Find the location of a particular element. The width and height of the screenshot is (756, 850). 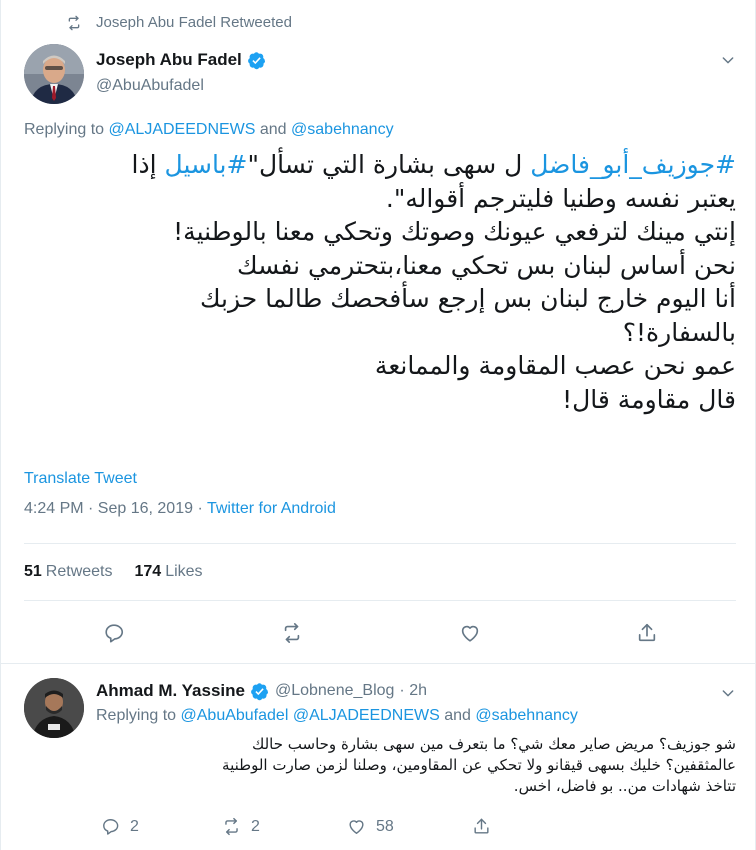

likes-label: Likes is located at coordinates (184, 571).